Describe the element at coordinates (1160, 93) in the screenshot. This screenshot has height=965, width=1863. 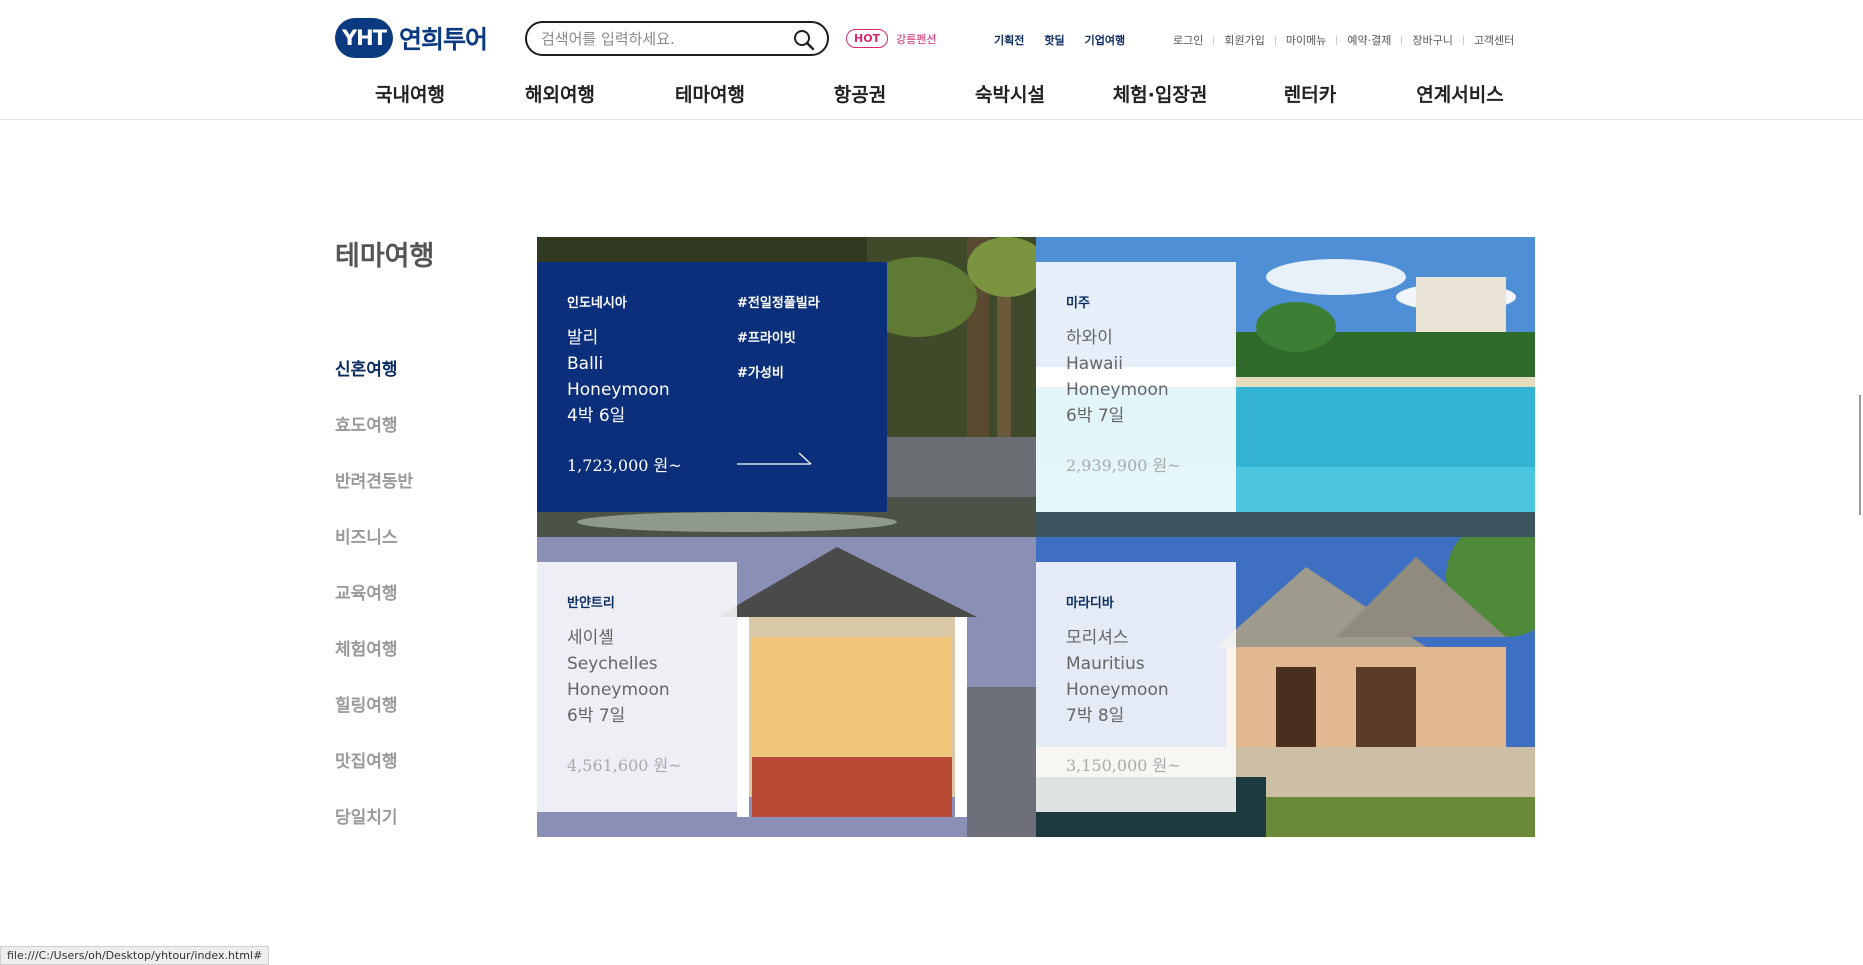
I see `nav-activity: 체험·입장권` at that location.